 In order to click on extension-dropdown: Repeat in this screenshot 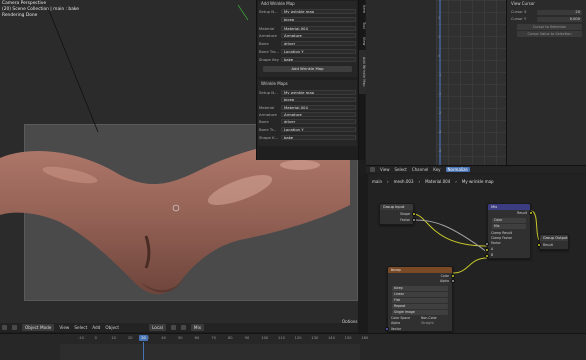, I will do `click(420, 306)`.